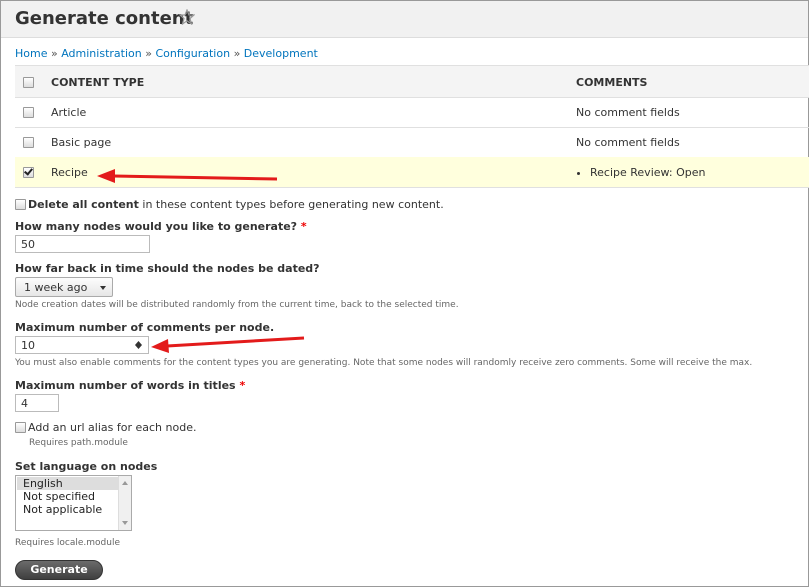 This screenshot has width=809, height=588. Describe the element at coordinates (192, 53) in the screenshot. I see `breadcrumb-configuration: Configuration` at that location.